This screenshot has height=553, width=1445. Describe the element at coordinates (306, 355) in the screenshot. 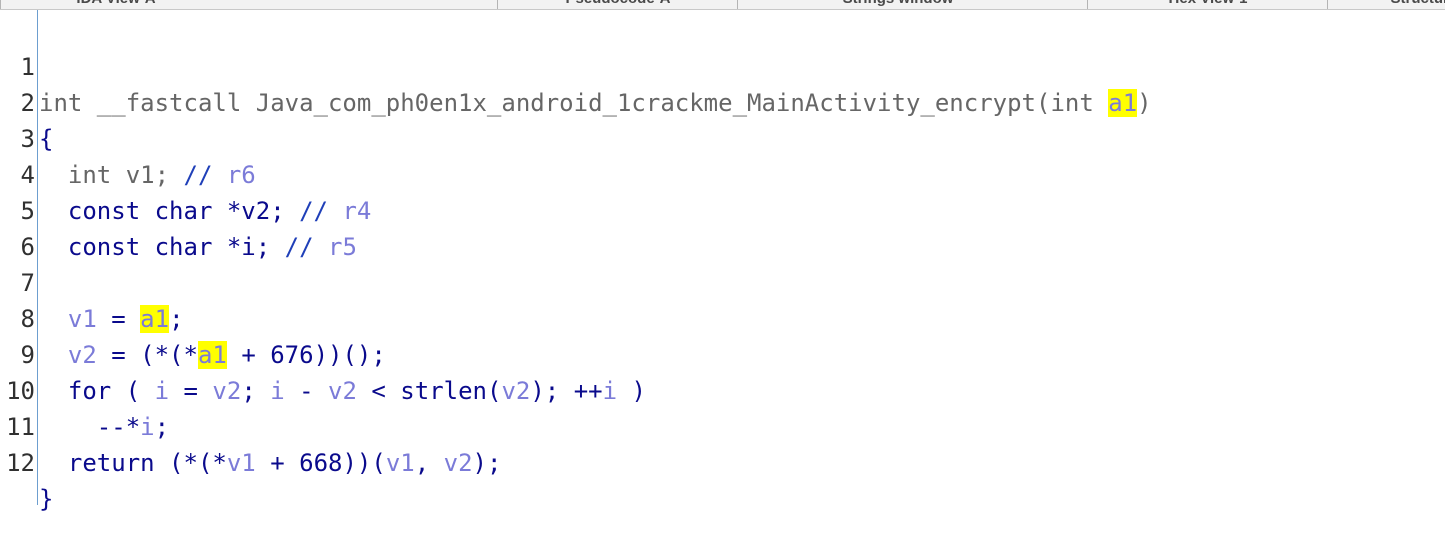

I see `expr-suffix: + 676))();` at that location.